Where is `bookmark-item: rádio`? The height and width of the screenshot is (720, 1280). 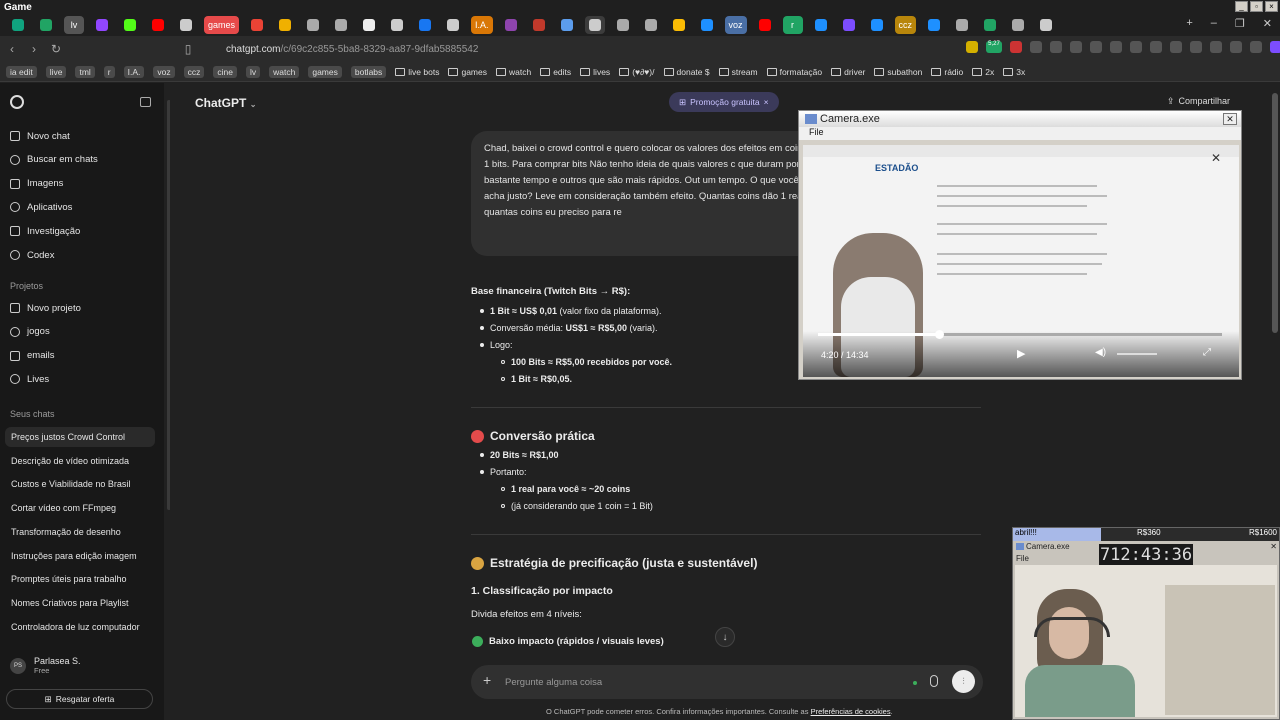
bookmark-item: rádio is located at coordinates (947, 72).